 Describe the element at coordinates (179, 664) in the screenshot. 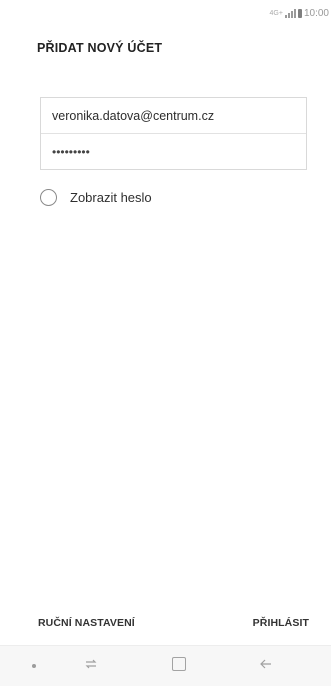

I see `home-icon` at that location.